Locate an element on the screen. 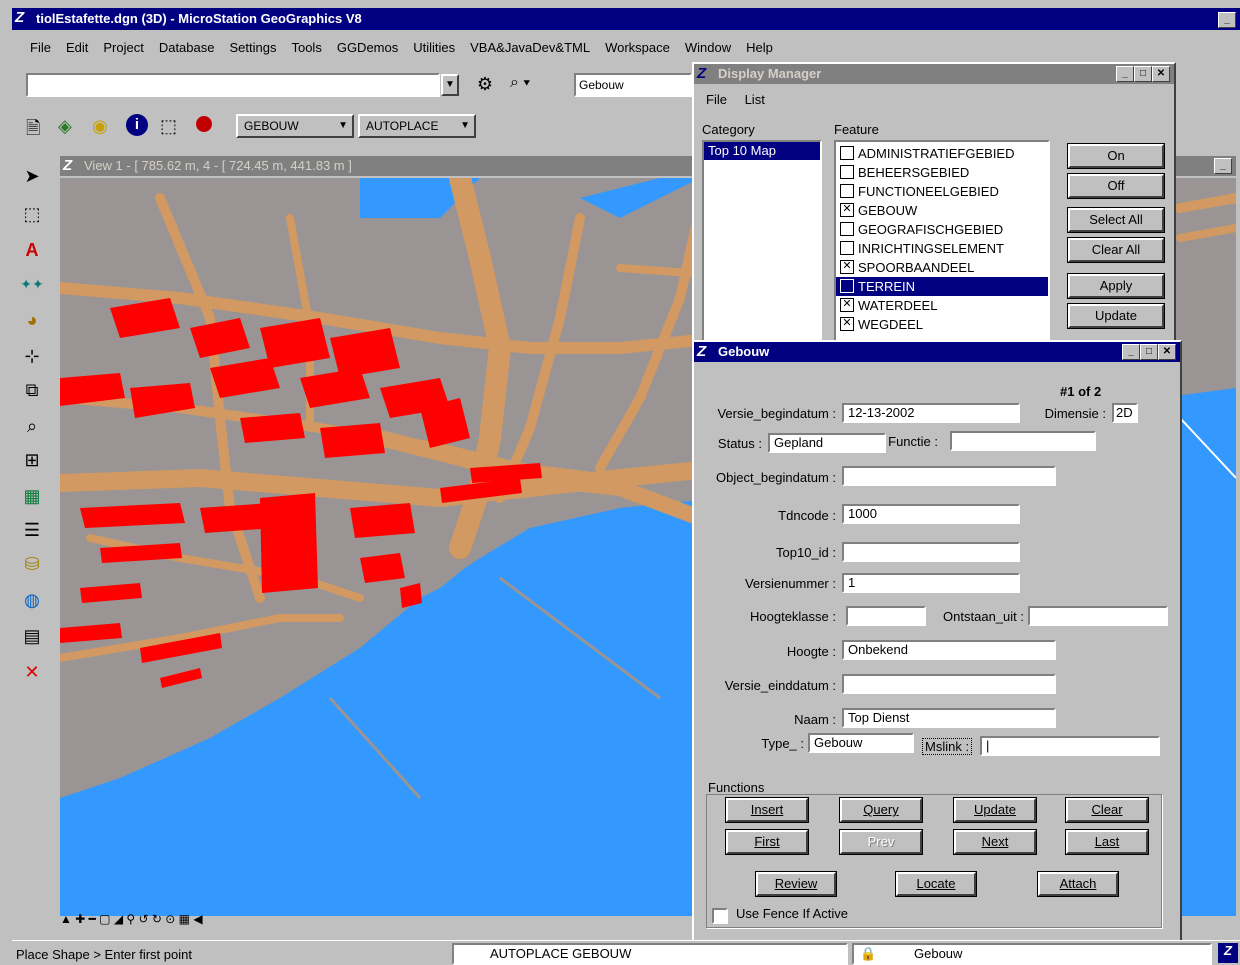  placement-icon: ⊹ is located at coordinates (32, 356).